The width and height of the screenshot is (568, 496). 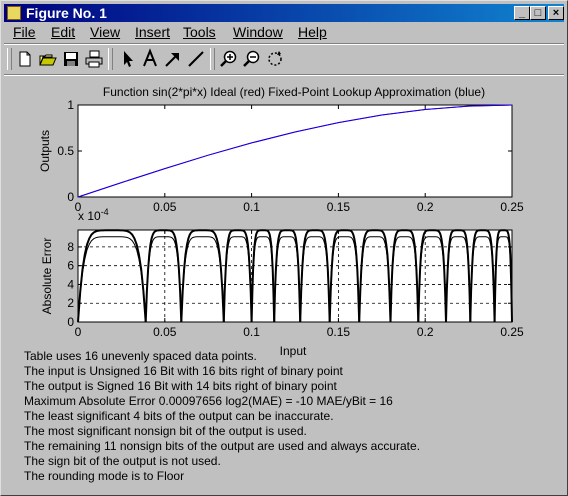 I want to click on menu-bar: File Edit View Insert Tools Window Help, so click(x=284, y=32).